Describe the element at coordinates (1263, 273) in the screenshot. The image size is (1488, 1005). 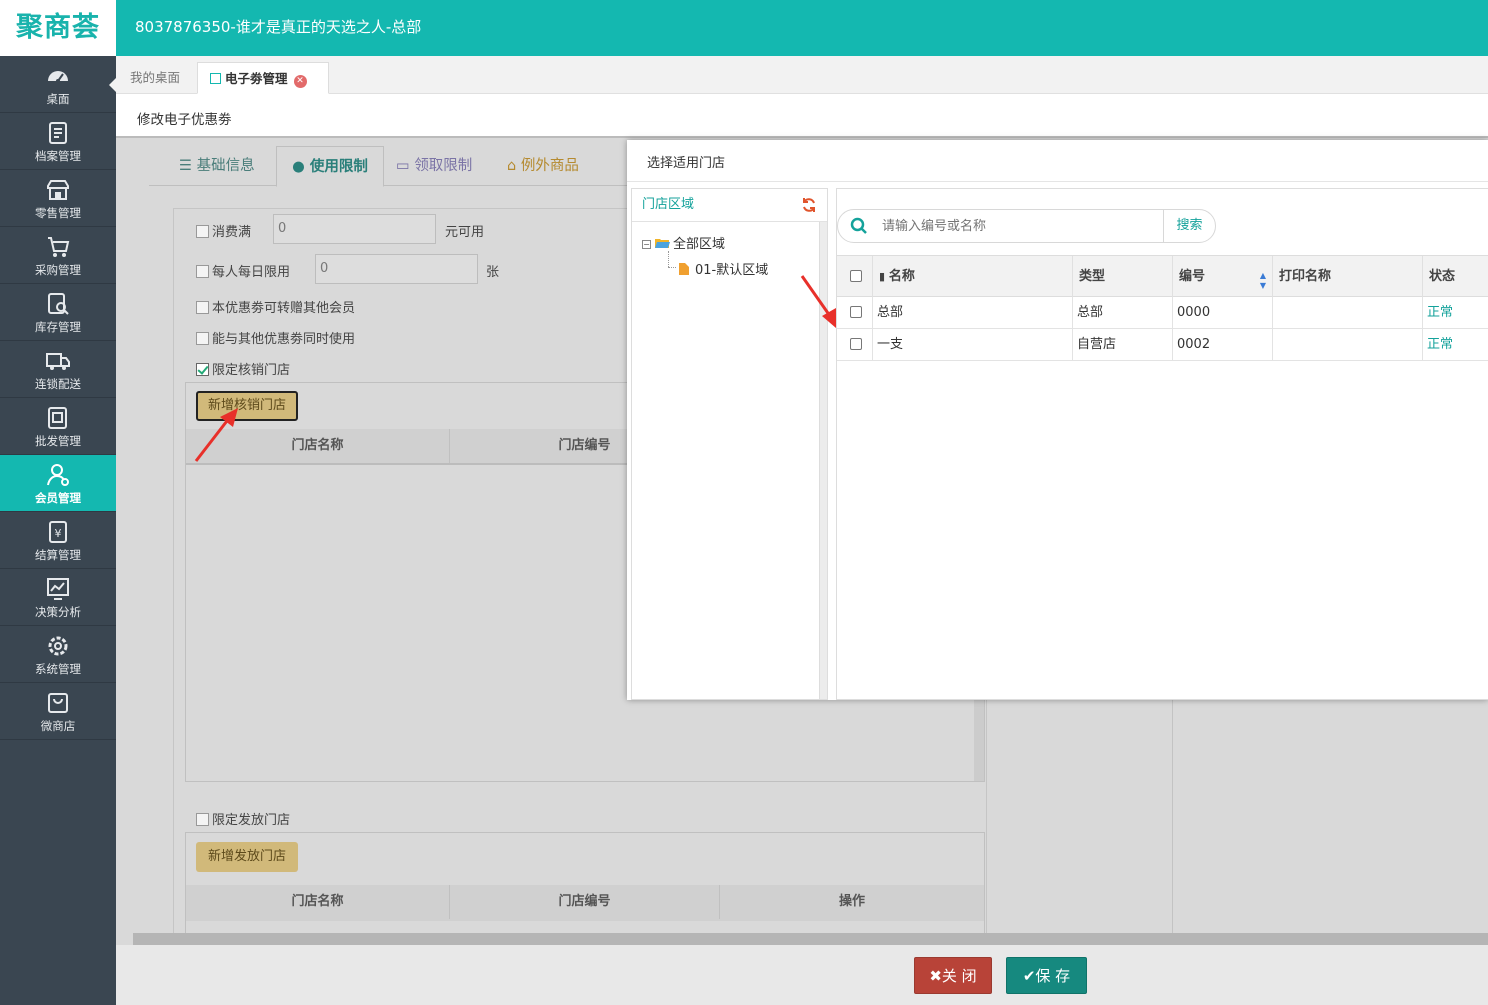
I see `sort-icon: ▲ ▼` at that location.